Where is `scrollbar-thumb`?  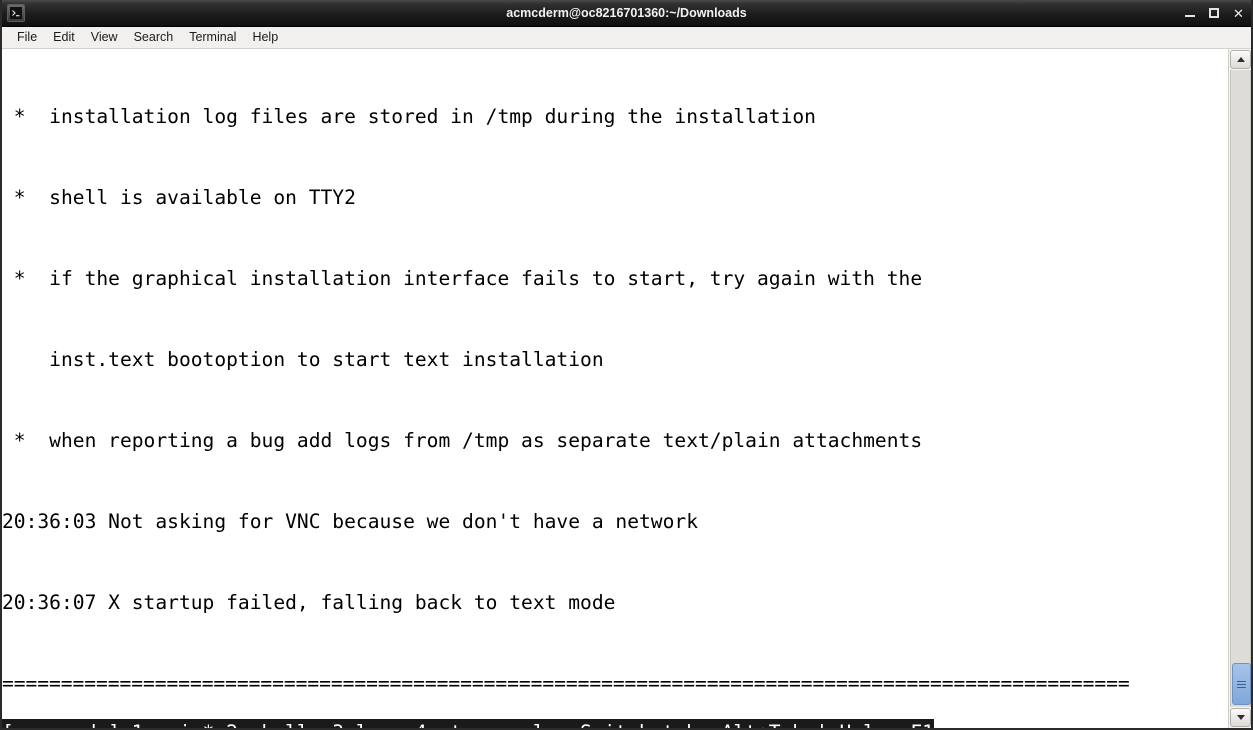
scrollbar-thumb is located at coordinates (1241, 684).